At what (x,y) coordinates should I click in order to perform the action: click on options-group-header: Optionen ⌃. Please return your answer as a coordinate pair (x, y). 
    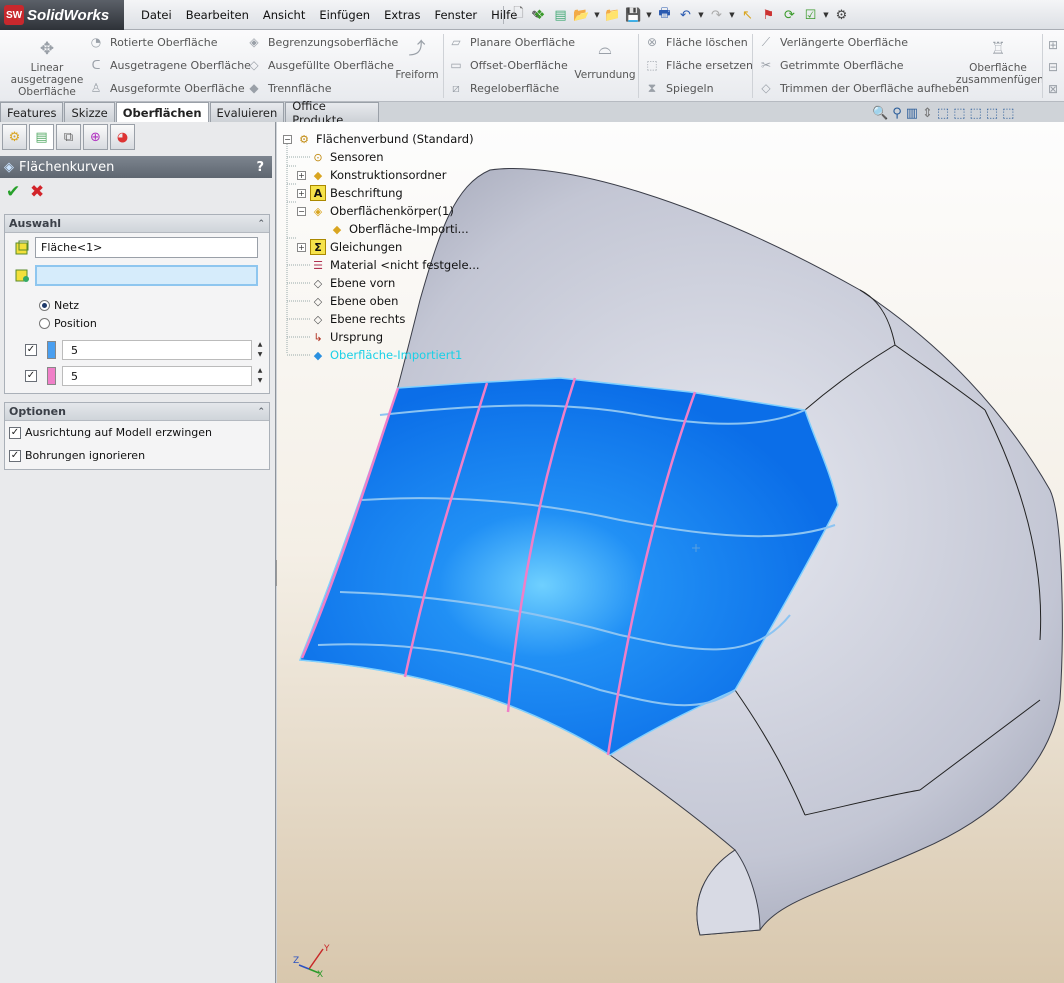
    Looking at the image, I should click on (137, 412).